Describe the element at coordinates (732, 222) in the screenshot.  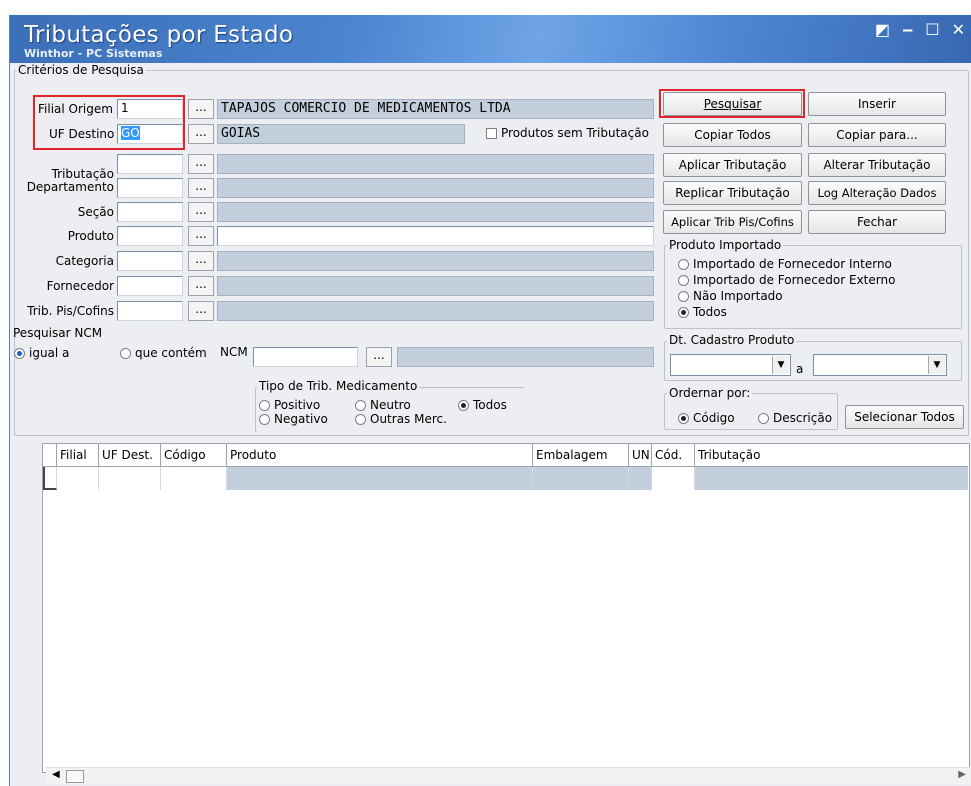
I see `aplicar-trib-pis-button: Aplicar Trib Pis/Cofins` at that location.